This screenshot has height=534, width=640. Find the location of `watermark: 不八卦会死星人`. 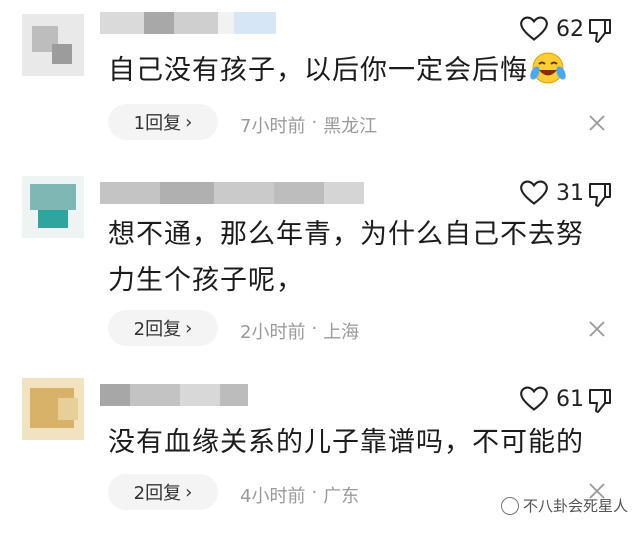

watermark: 不八卦会死星人 is located at coordinates (564, 505).